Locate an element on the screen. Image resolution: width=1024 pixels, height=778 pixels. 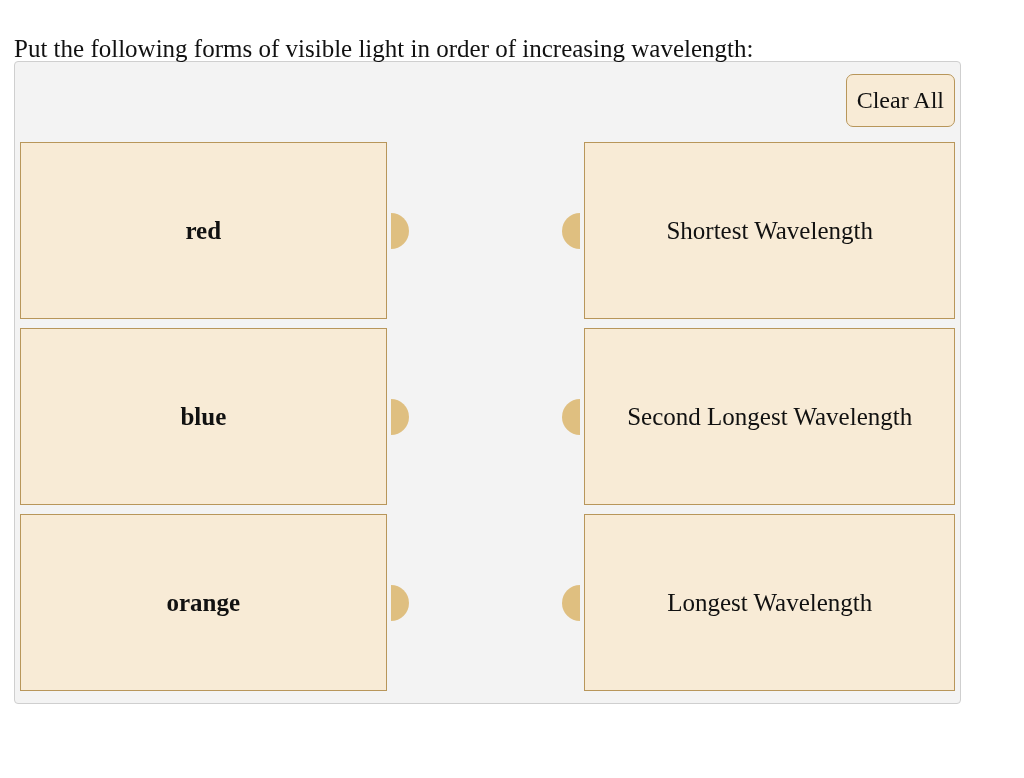
drop-target: Longest Wavelength is located at coordinates (769, 602).